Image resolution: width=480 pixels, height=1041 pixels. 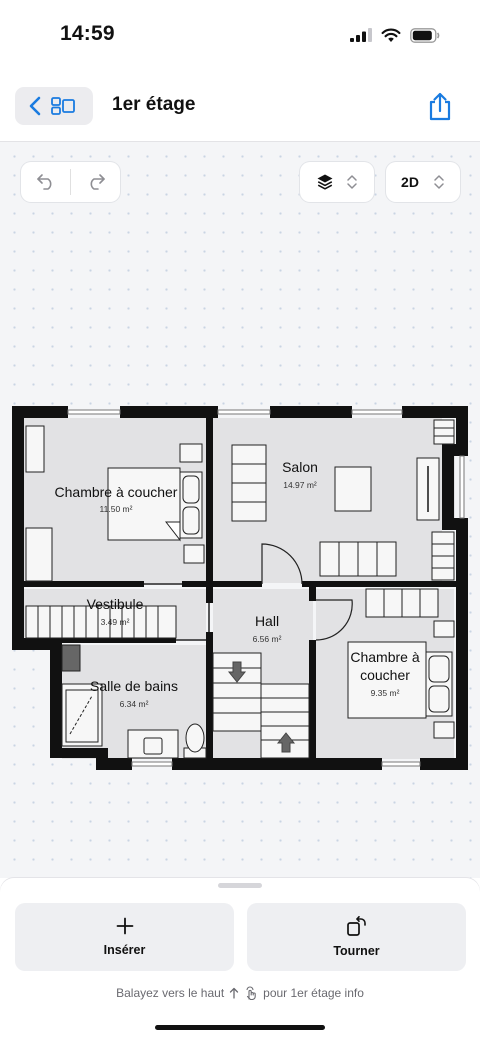 What do you see at coordinates (134, 686) in the screenshot?
I see `room-label-salle-de-bains: Salle de bains` at bounding box center [134, 686].